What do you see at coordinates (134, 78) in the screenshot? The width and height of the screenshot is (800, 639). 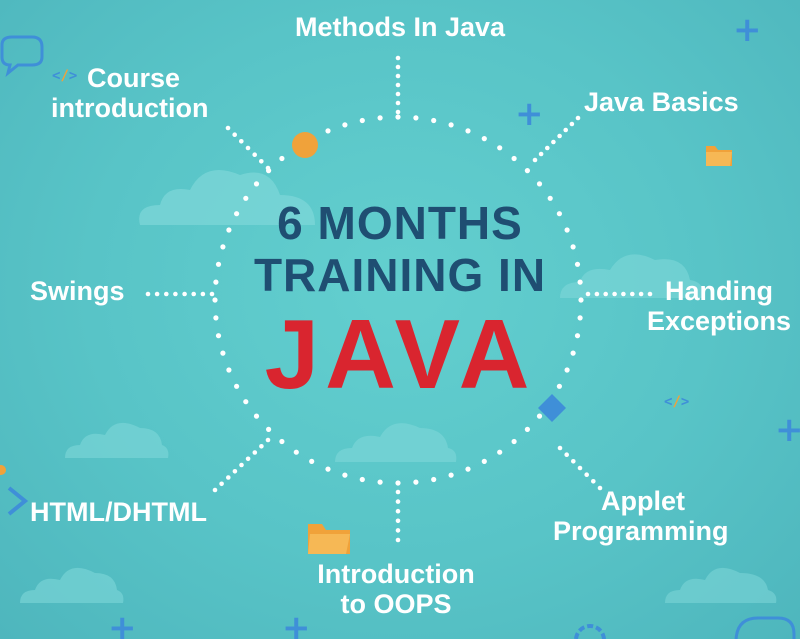 I see `topic-course-line1: Course` at bounding box center [134, 78].